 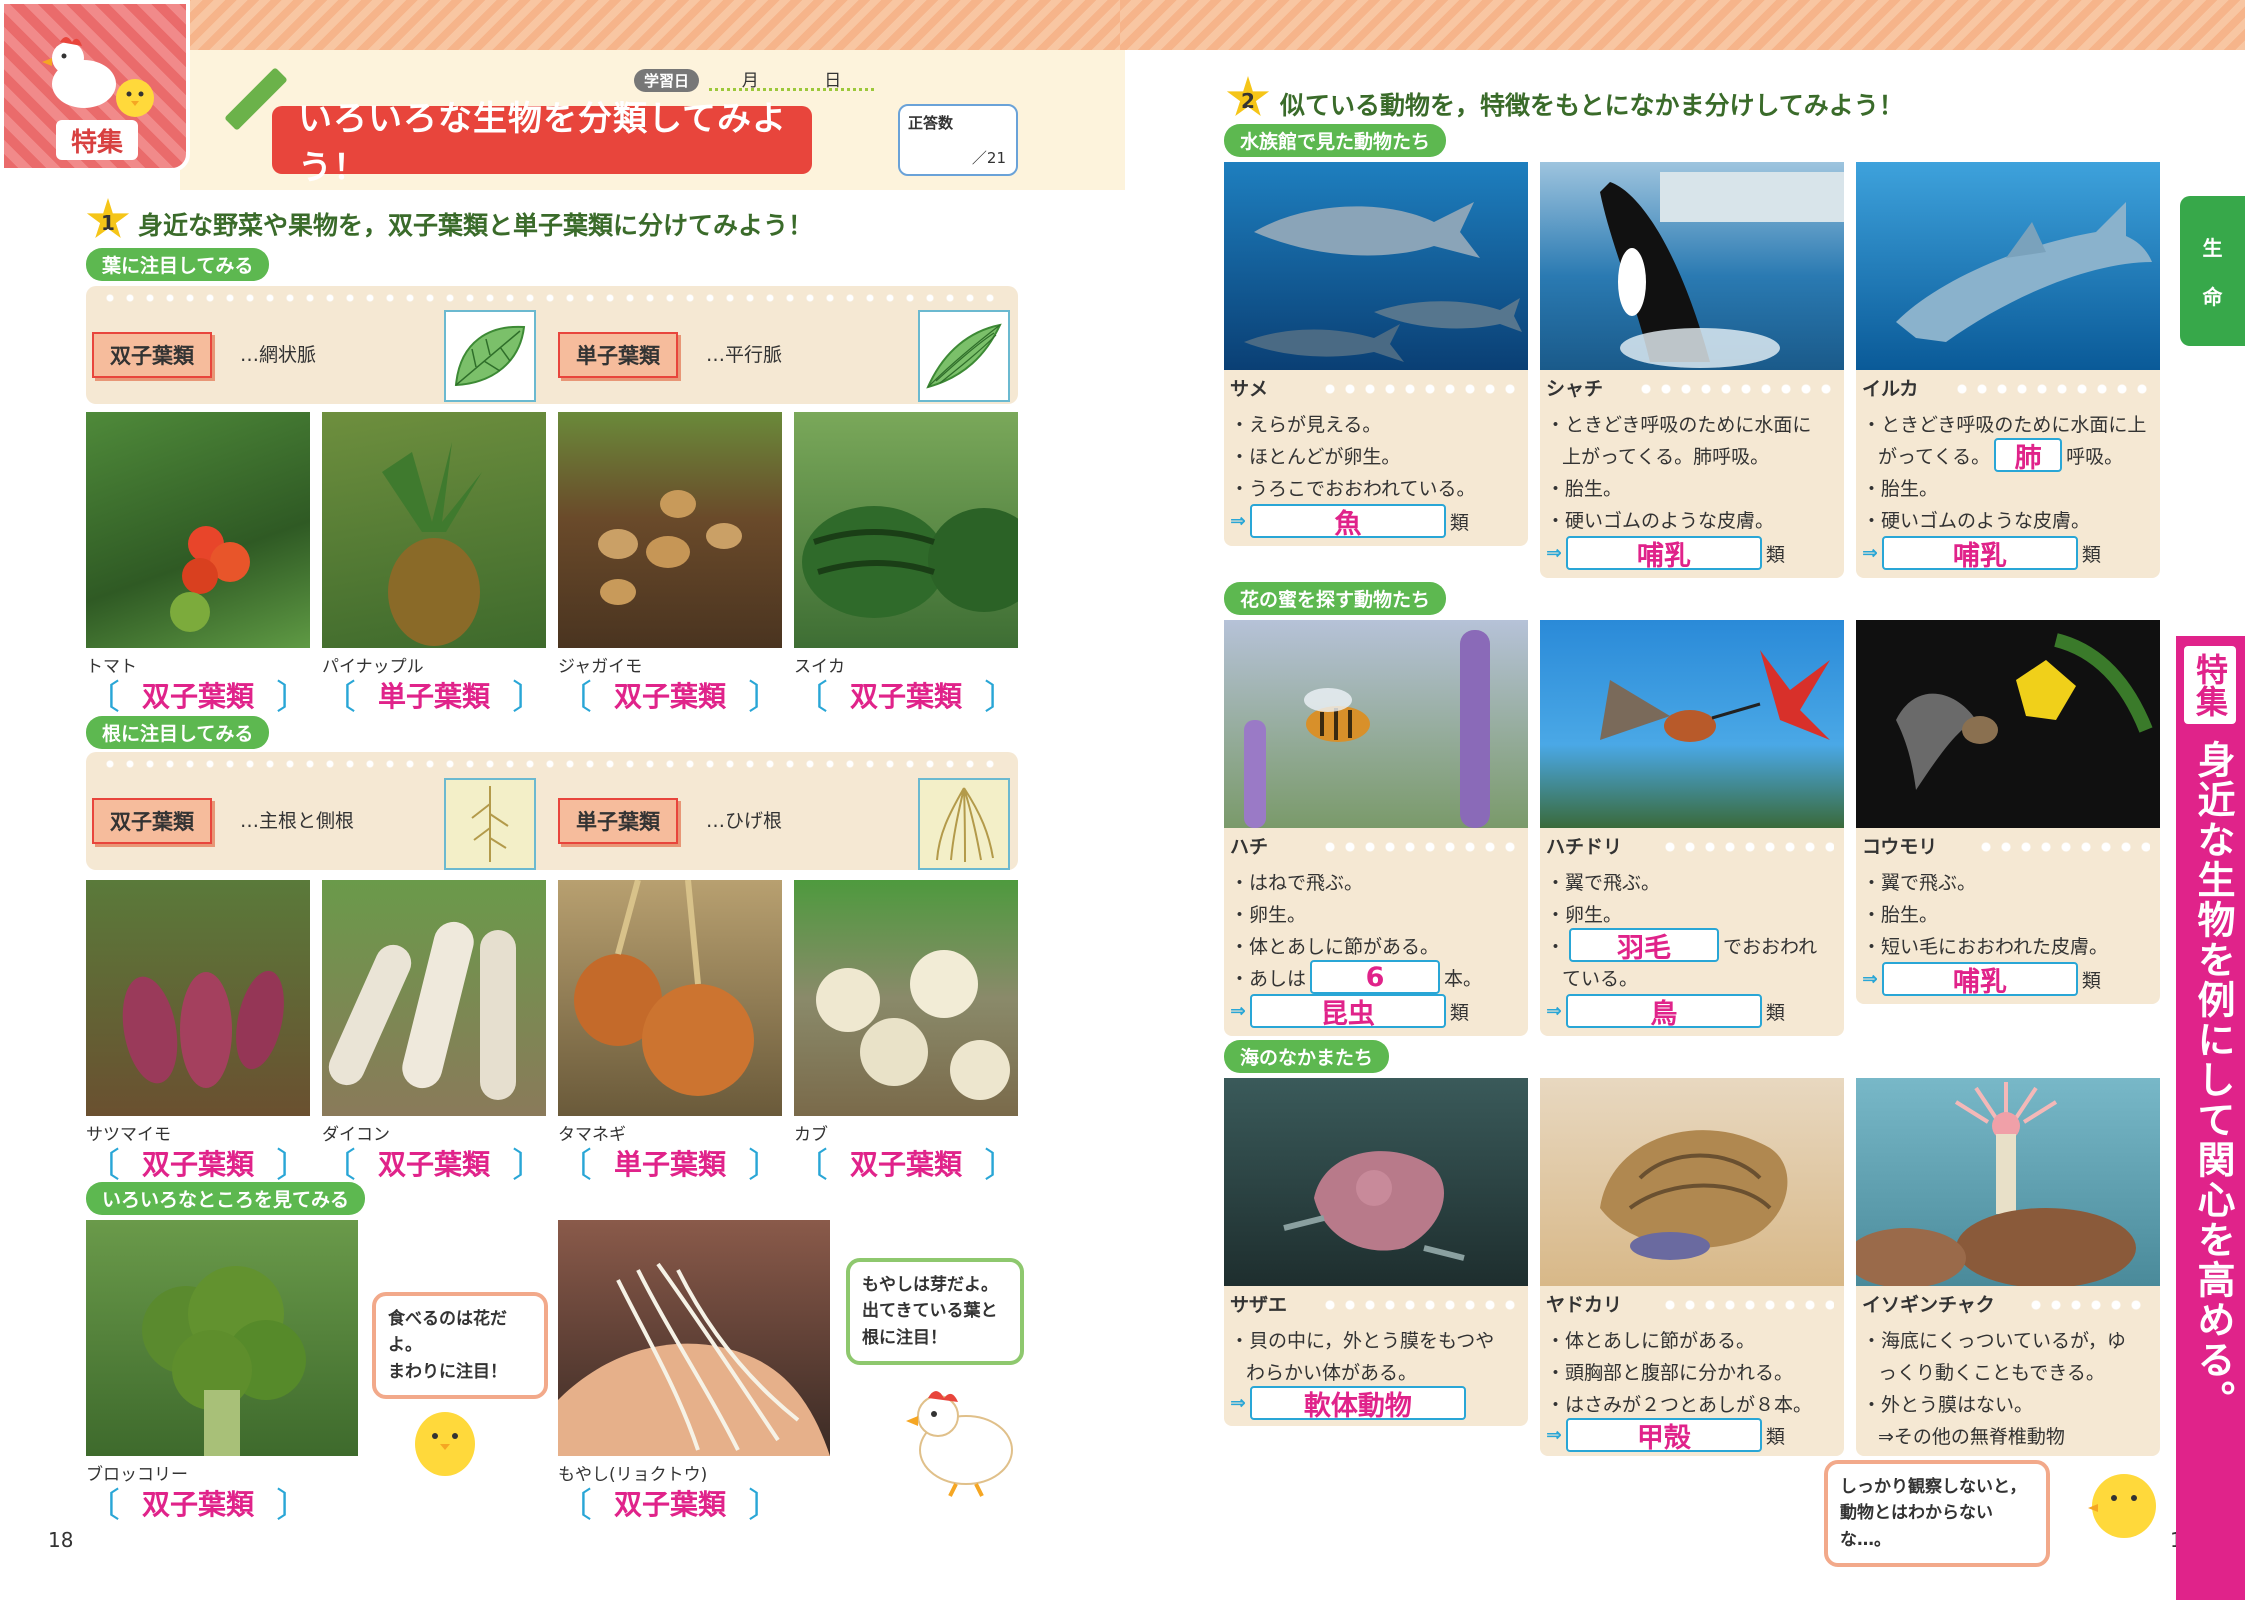 What do you see at coordinates (152, 355) in the screenshot?
I see `leaf-type-dicot-label: 双子葉類` at bounding box center [152, 355].